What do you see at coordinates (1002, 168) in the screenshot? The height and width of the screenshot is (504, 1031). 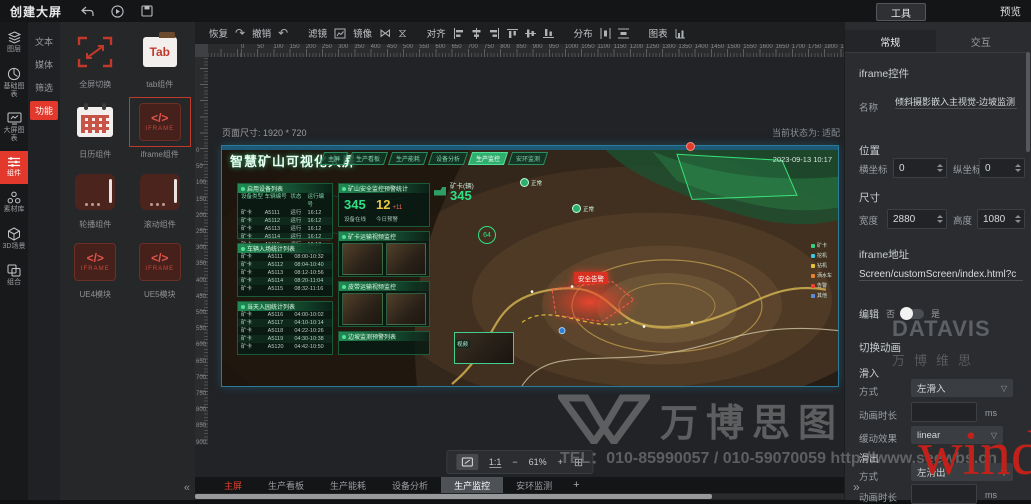 I see `y-coordinate-stepper: 0` at bounding box center [1002, 168].